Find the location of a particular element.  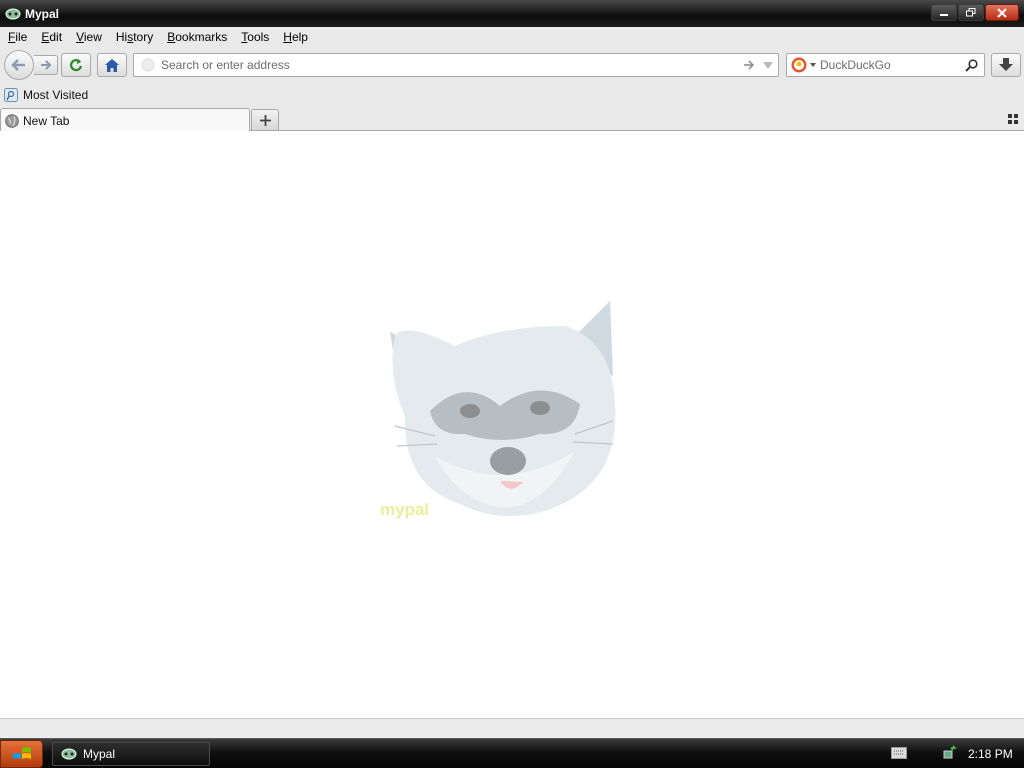

title-bar: Mypal is located at coordinates (512, 13).